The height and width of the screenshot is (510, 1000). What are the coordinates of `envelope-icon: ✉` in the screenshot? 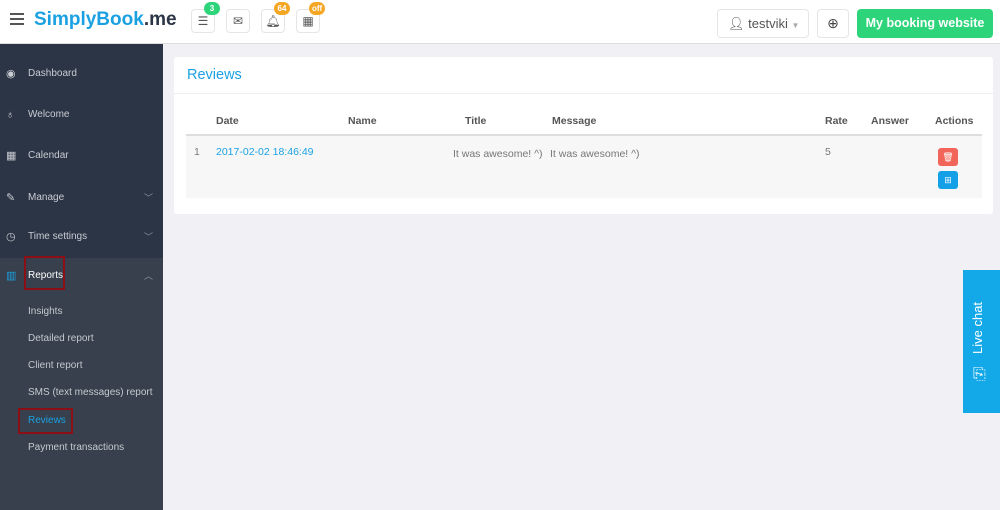 It's located at (238, 21).